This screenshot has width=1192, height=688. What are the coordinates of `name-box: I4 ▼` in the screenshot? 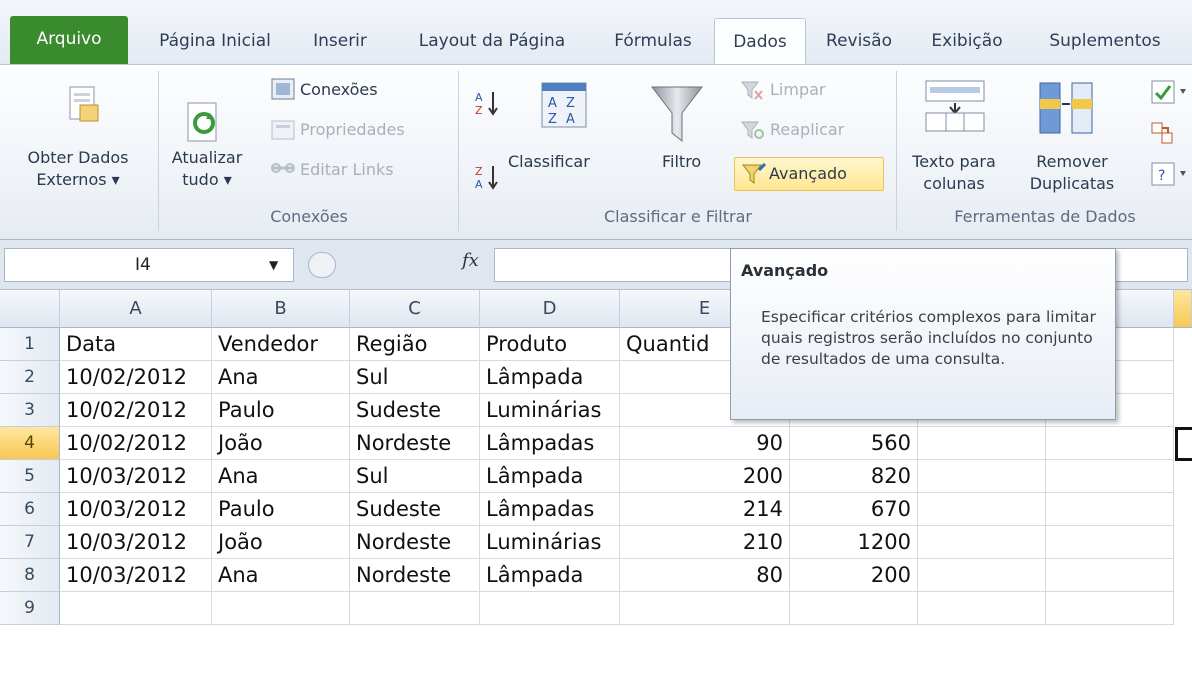 It's located at (149, 265).